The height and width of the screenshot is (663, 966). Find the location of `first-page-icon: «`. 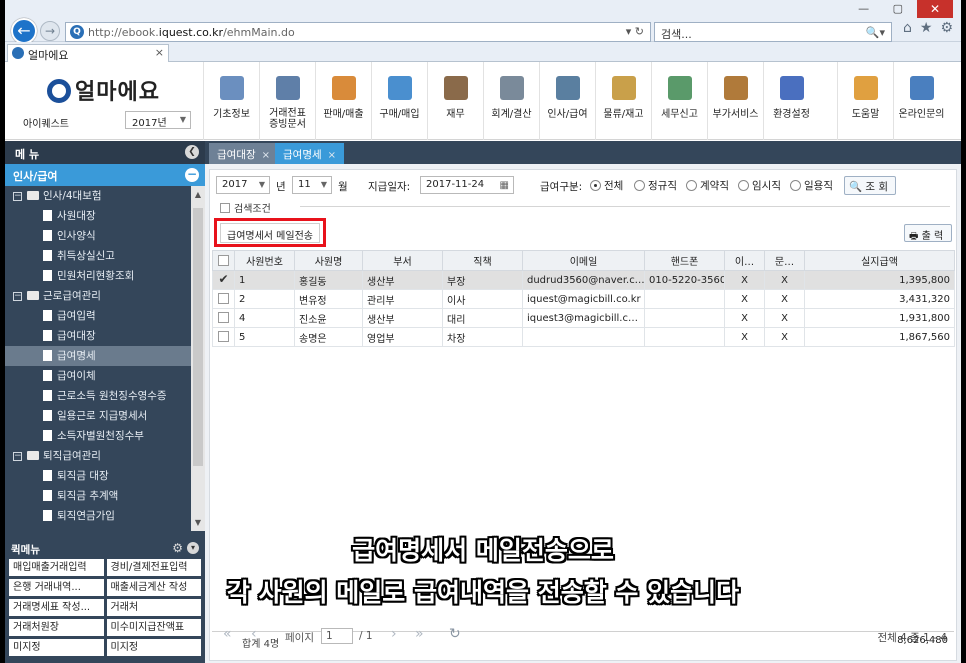

first-page-icon: « is located at coordinates (227, 634).